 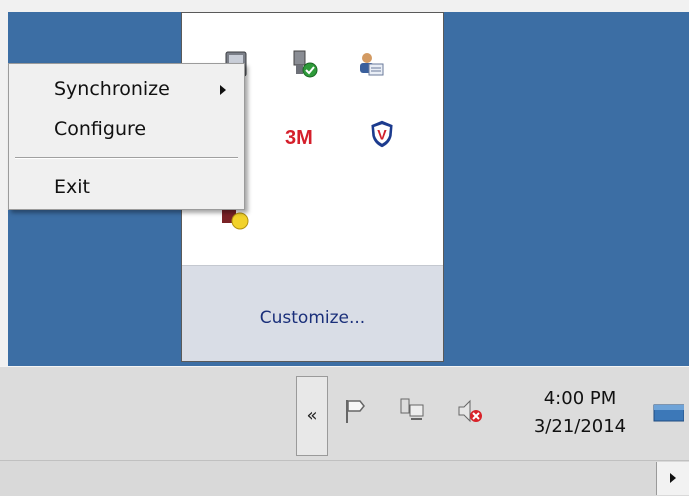 I want to click on scroll-right-button, so click(x=672, y=478).